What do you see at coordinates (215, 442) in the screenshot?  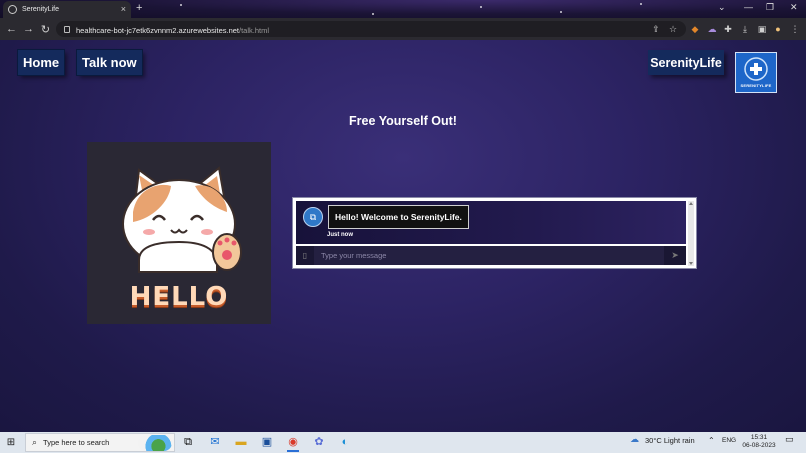 I see `mail-icon: ✉` at bounding box center [215, 442].